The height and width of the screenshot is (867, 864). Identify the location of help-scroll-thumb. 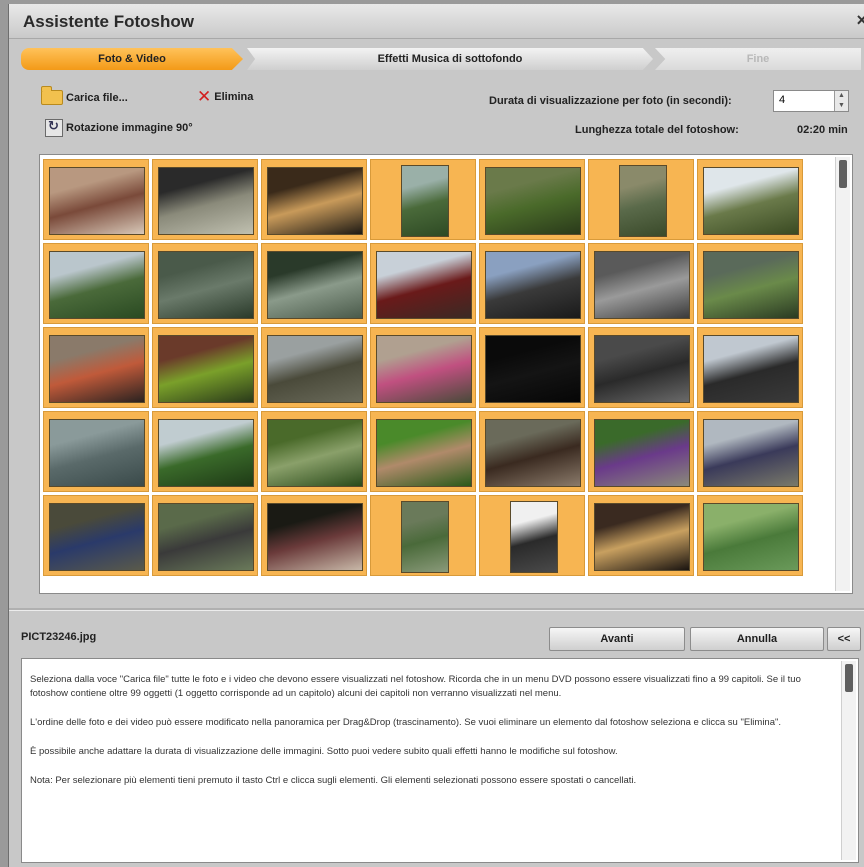
(849, 678).